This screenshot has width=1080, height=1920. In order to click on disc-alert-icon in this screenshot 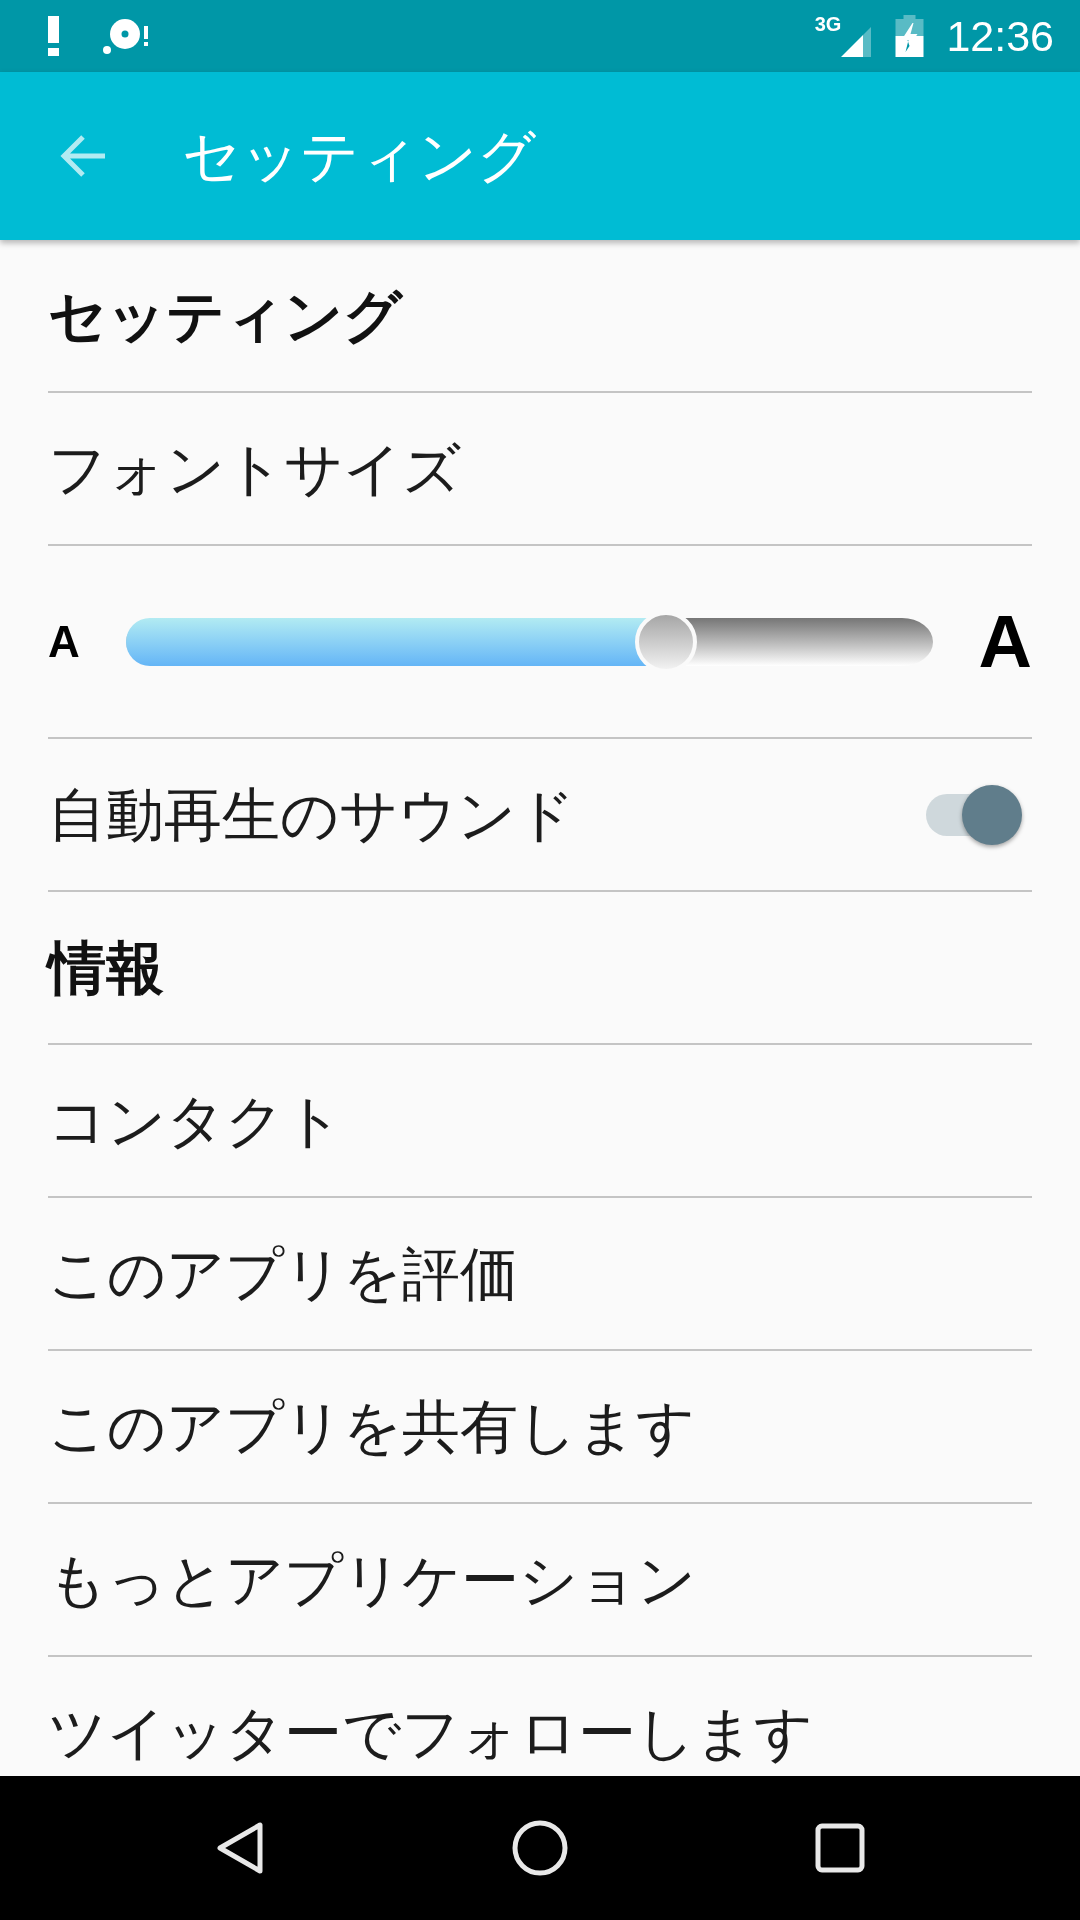, I will do `click(125, 36)`.